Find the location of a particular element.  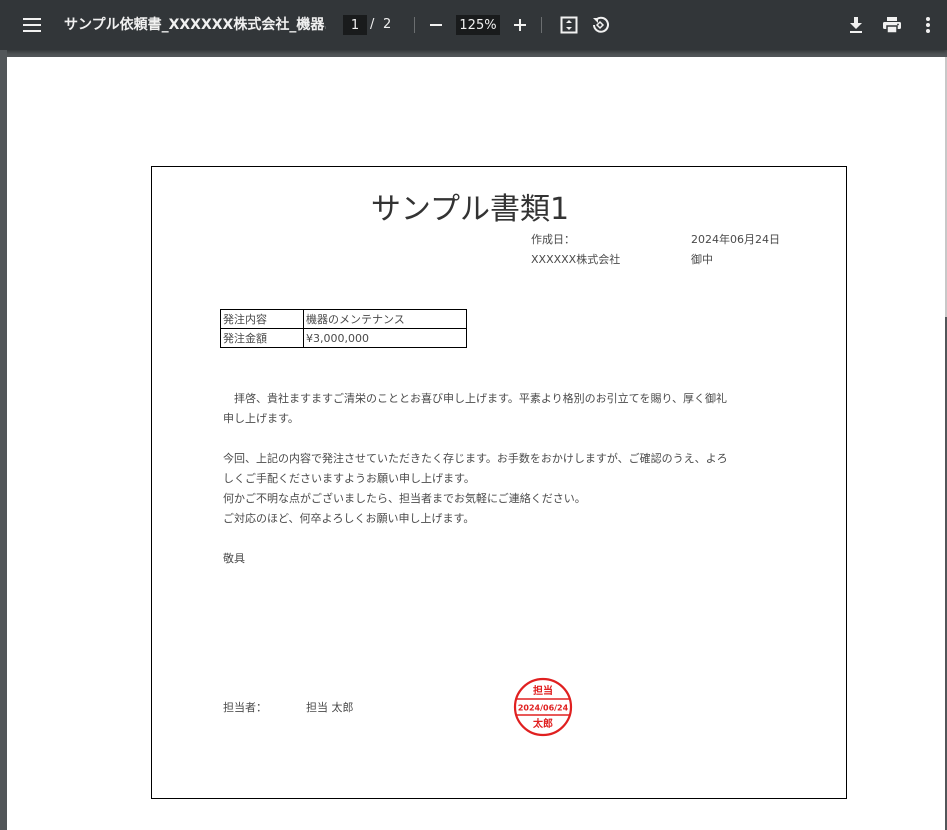

print-icon is located at coordinates (892, 25).